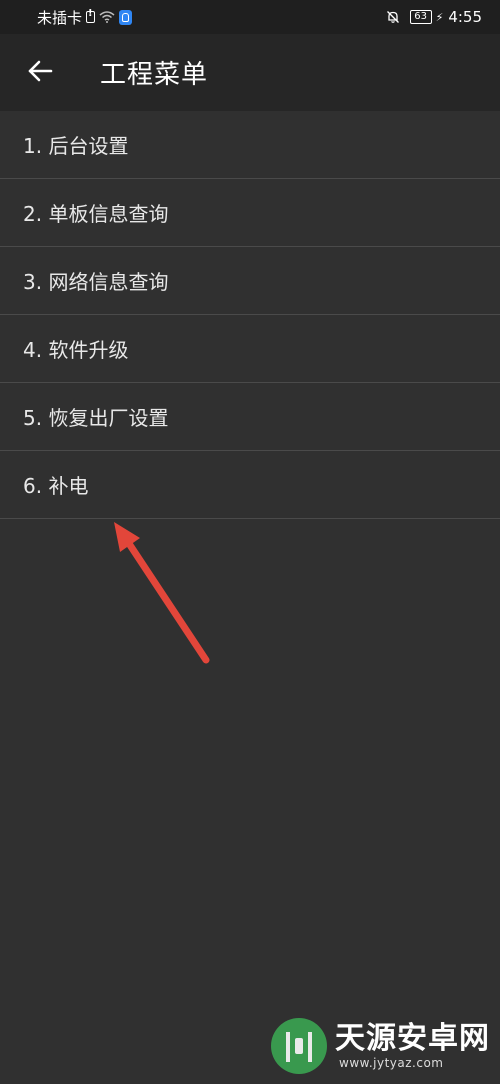  Describe the element at coordinates (250, 17) in the screenshot. I see `status-bar: 未插卡 63 ⚡ 4:55` at that location.